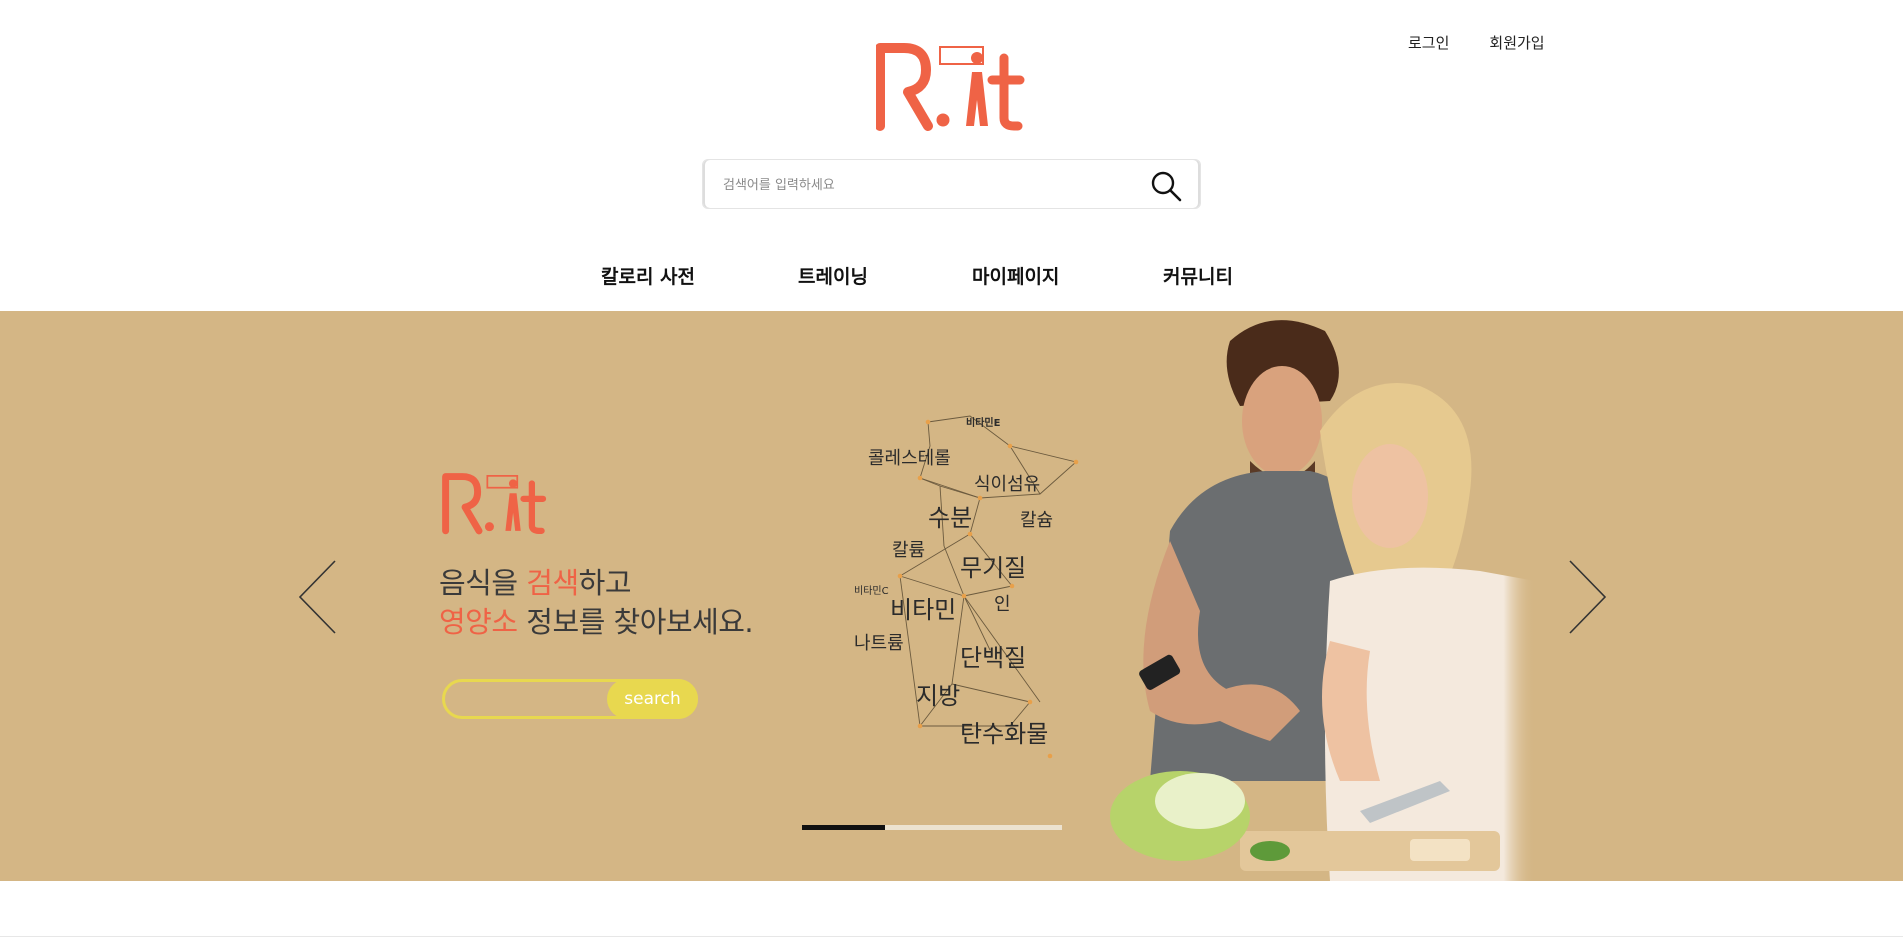 The height and width of the screenshot is (937, 1903). Describe the element at coordinates (648, 275) in the screenshot. I see `nav-item-calorie-dictionary: 칼로리 사전` at that location.